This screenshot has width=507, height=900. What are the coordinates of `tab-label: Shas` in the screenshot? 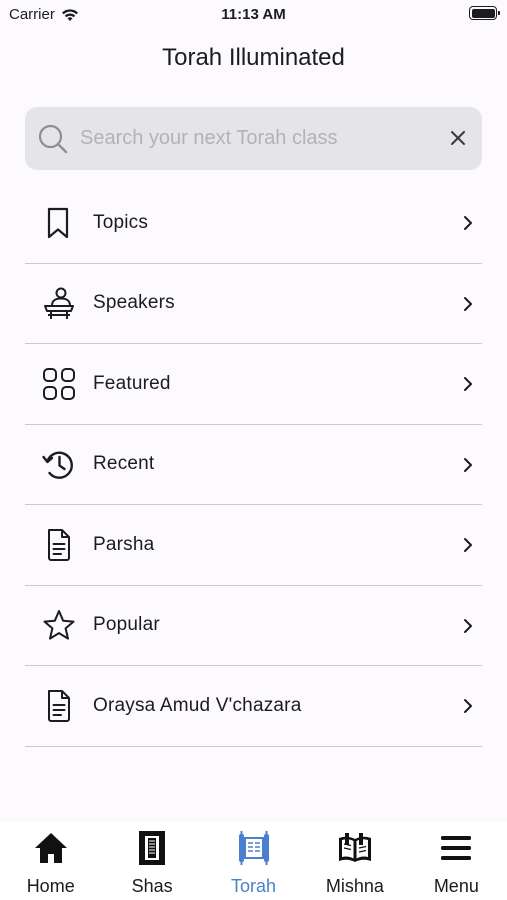 It's located at (152, 886).